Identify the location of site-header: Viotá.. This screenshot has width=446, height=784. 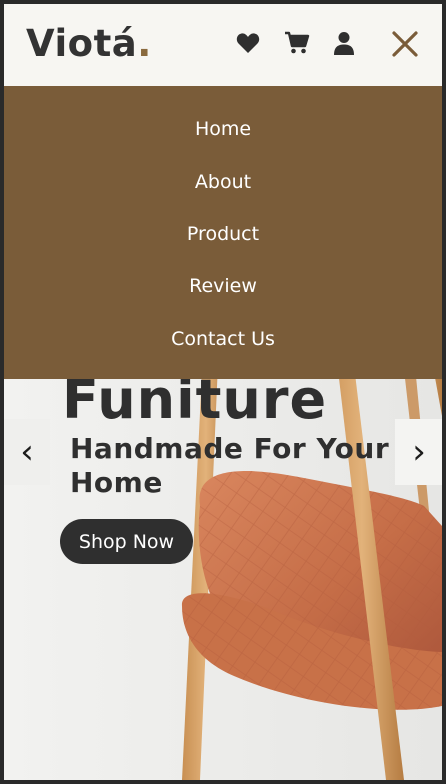
(223, 45).